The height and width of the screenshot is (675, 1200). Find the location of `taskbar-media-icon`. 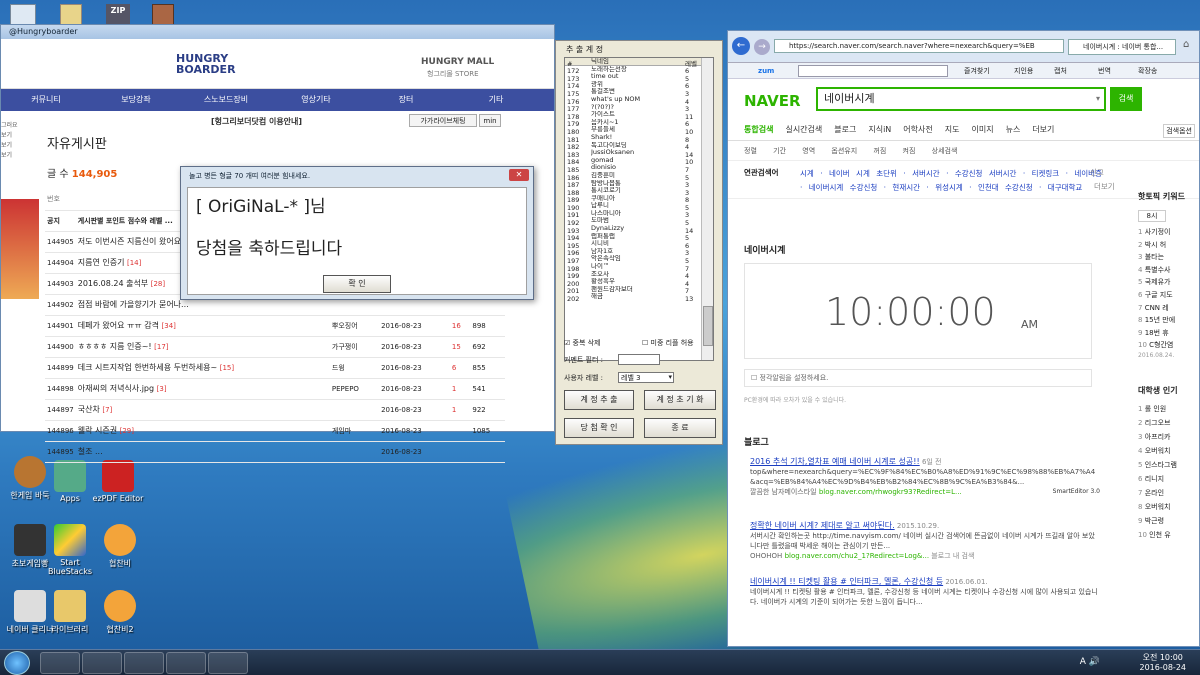

taskbar-media-icon is located at coordinates (144, 663).